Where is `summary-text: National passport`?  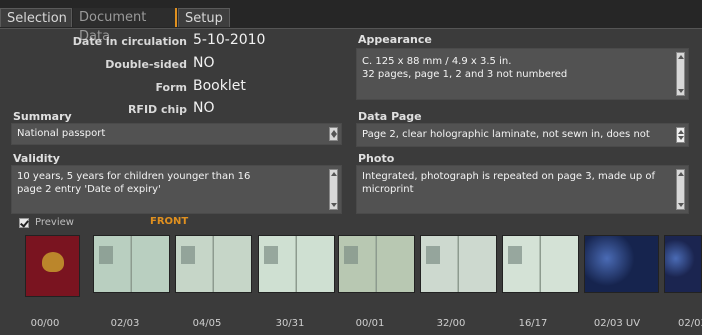 summary-text: National passport is located at coordinates (61, 133).